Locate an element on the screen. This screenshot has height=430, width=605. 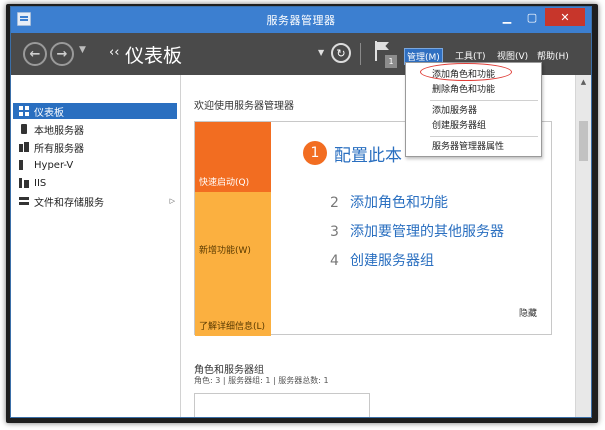
iis-icon is located at coordinates (24, 183).